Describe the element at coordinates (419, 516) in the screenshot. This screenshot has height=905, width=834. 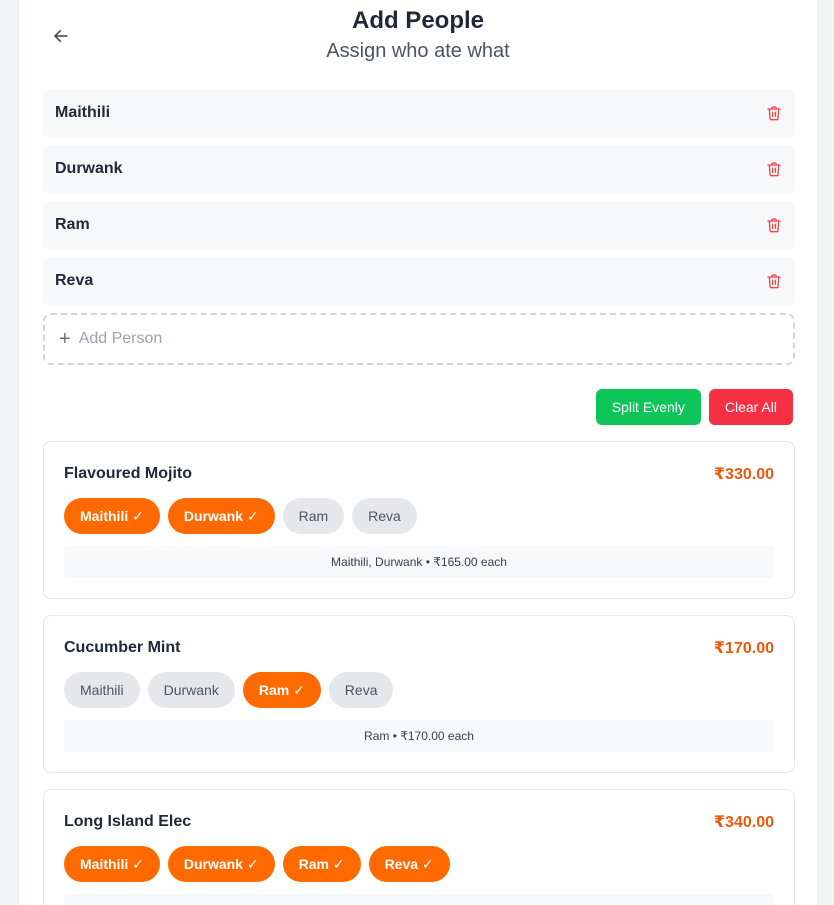
I see `person-chips: Maithili ✓ Durwank ✓ Ram Reva` at that location.